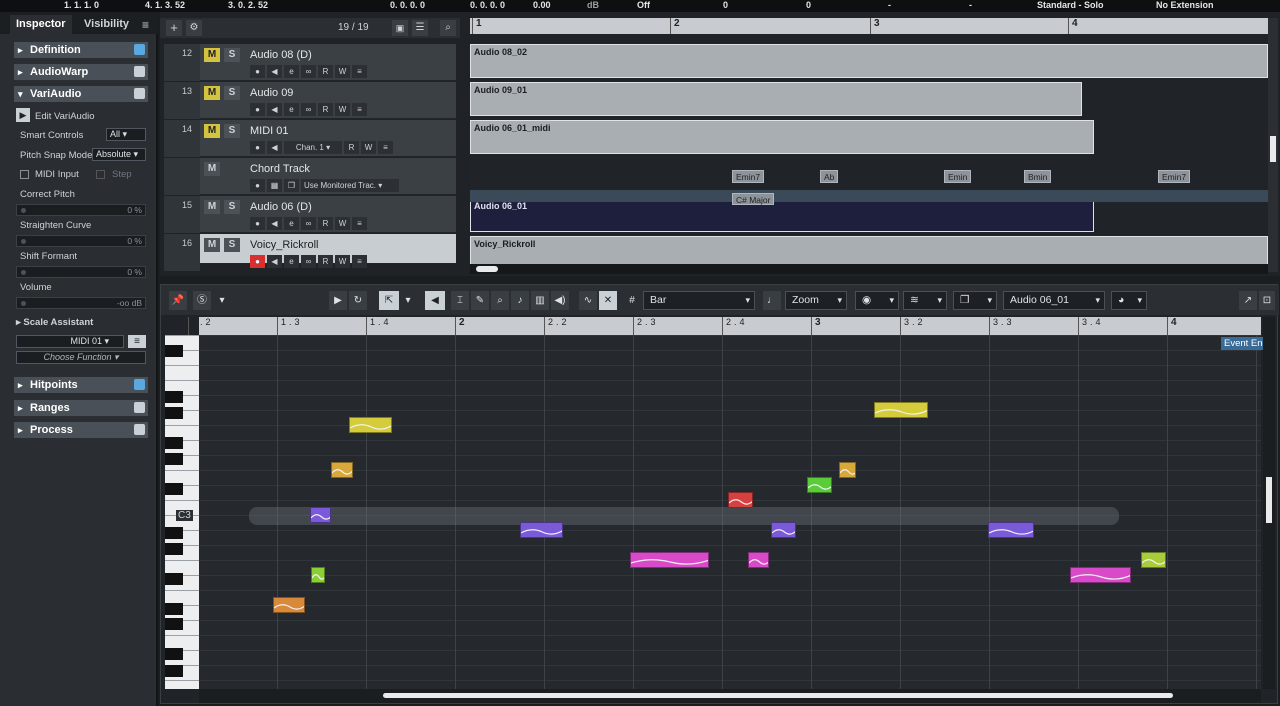 This screenshot has width=1280, height=706. I want to click on solo-editor-icon: Ⓢ, so click(202, 300).